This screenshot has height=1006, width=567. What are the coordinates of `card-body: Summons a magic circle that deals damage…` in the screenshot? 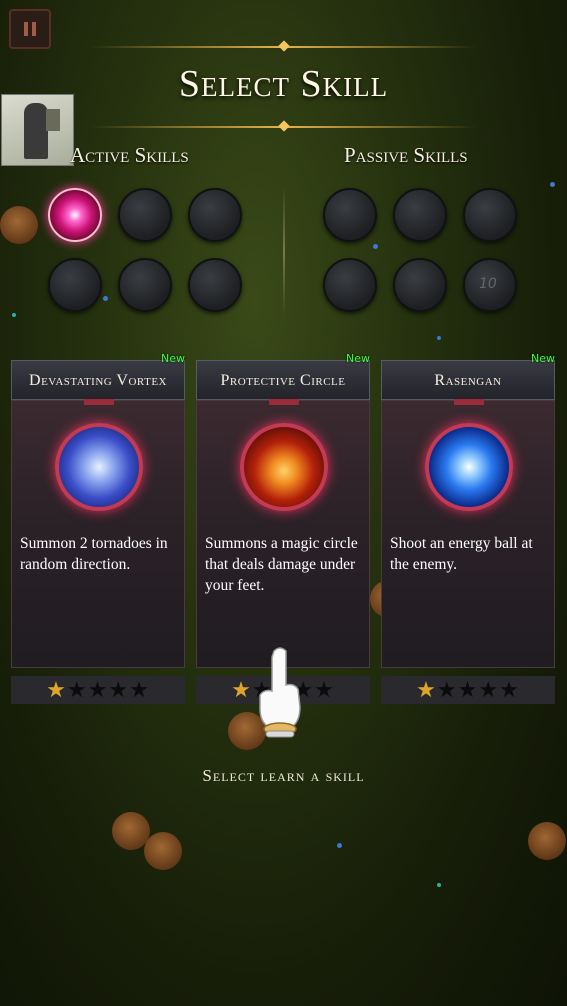 It's located at (283, 533).